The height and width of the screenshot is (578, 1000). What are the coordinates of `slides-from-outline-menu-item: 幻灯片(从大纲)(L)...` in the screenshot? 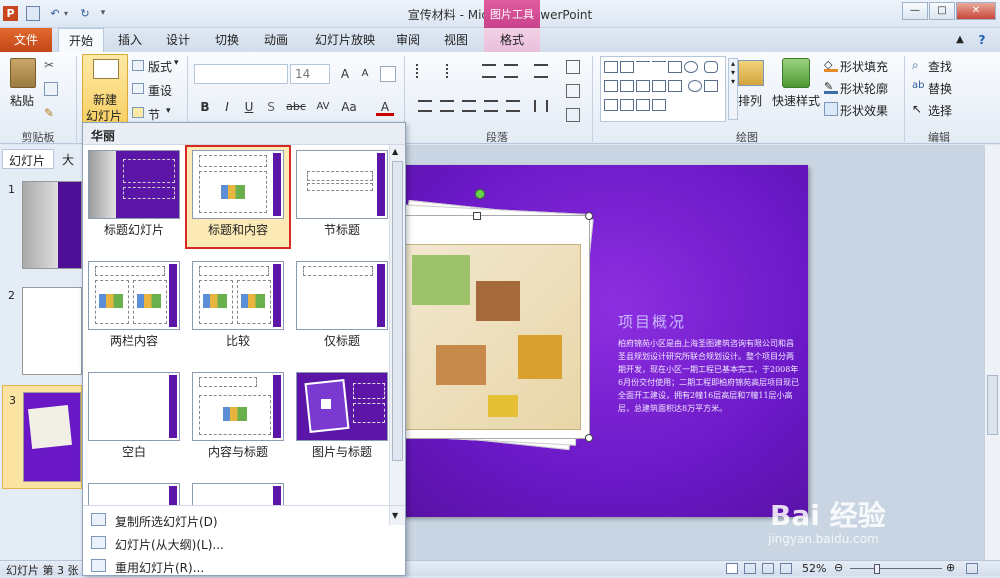 It's located at (244, 543).